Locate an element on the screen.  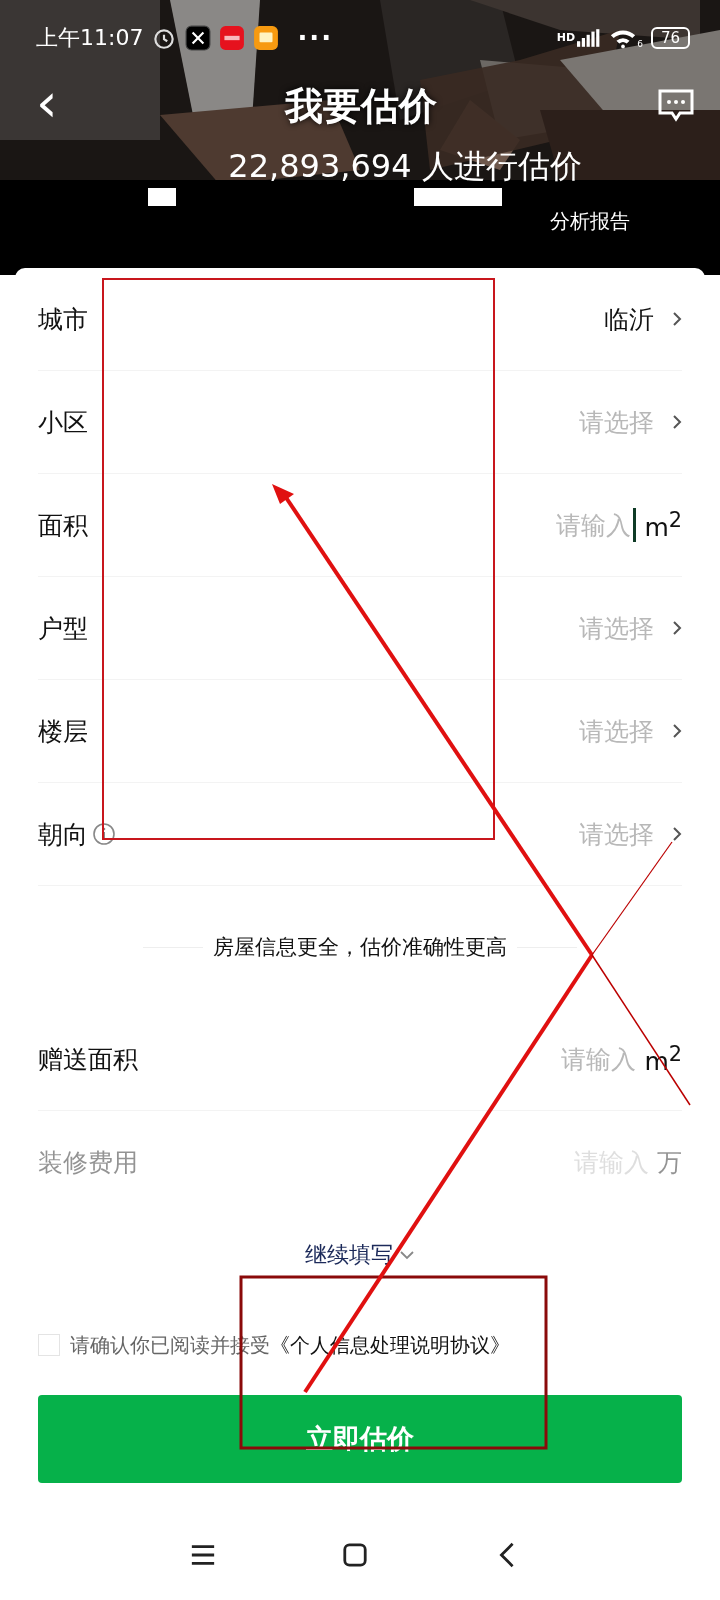
wifi-icon is located at coordinates (623, 38).